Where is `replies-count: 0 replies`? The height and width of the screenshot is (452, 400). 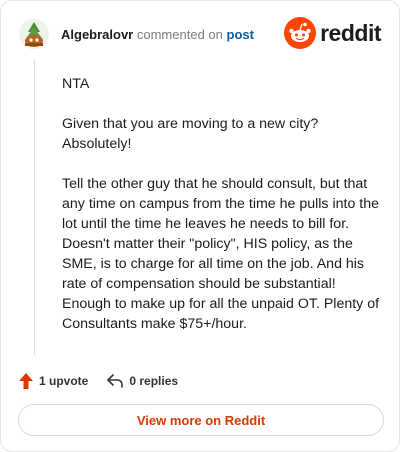
replies-count: 0 replies is located at coordinates (154, 381).